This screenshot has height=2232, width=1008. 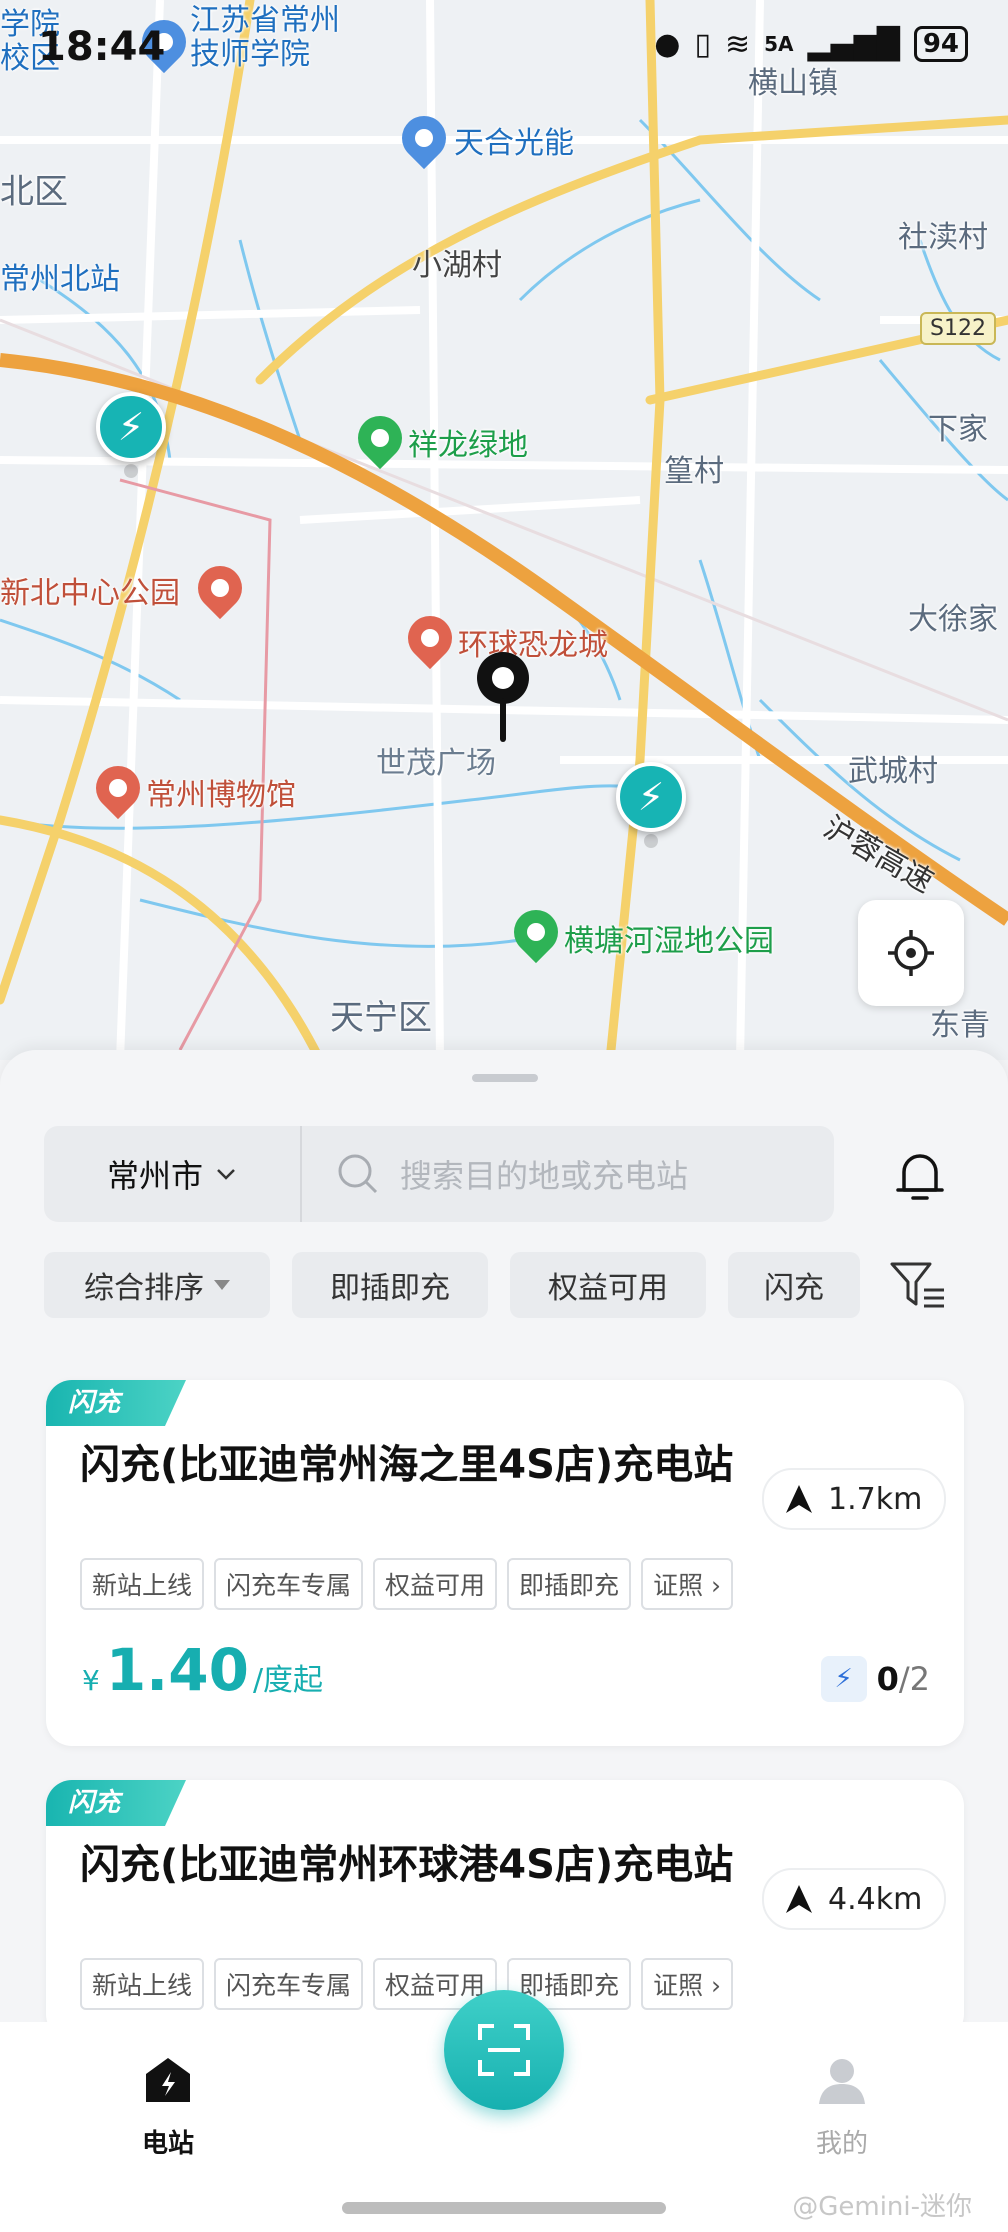 What do you see at coordinates (737, 44) in the screenshot?
I see `wifi-icon: ≋` at bounding box center [737, 44].